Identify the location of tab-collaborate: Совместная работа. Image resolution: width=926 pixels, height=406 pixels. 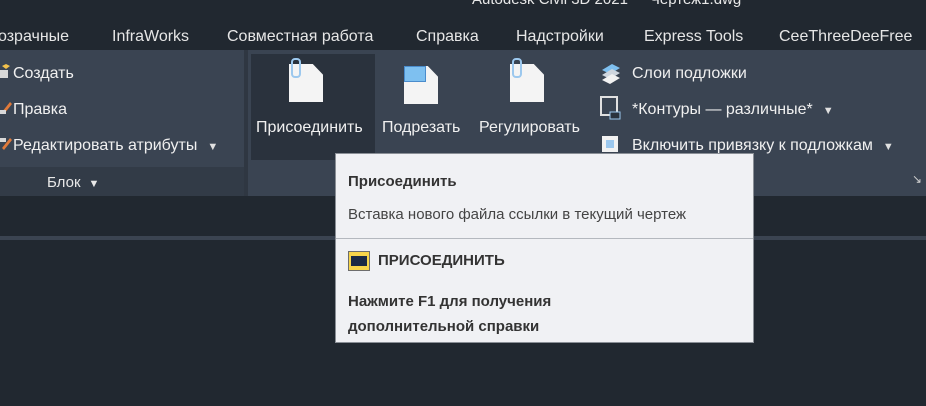
(300, 37).